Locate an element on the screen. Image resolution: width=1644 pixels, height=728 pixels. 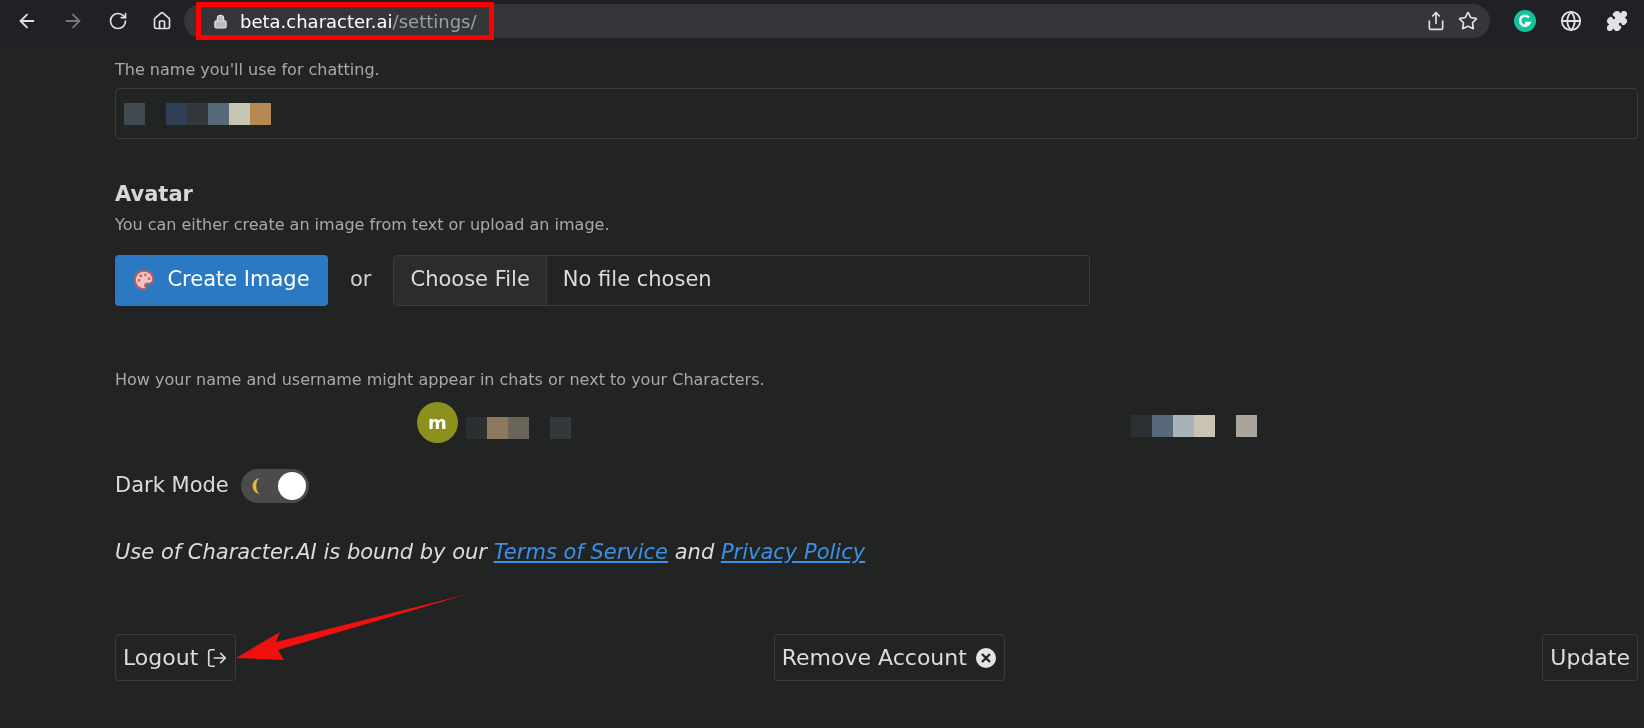
extension-icon is located at coordinates (1525, 21).